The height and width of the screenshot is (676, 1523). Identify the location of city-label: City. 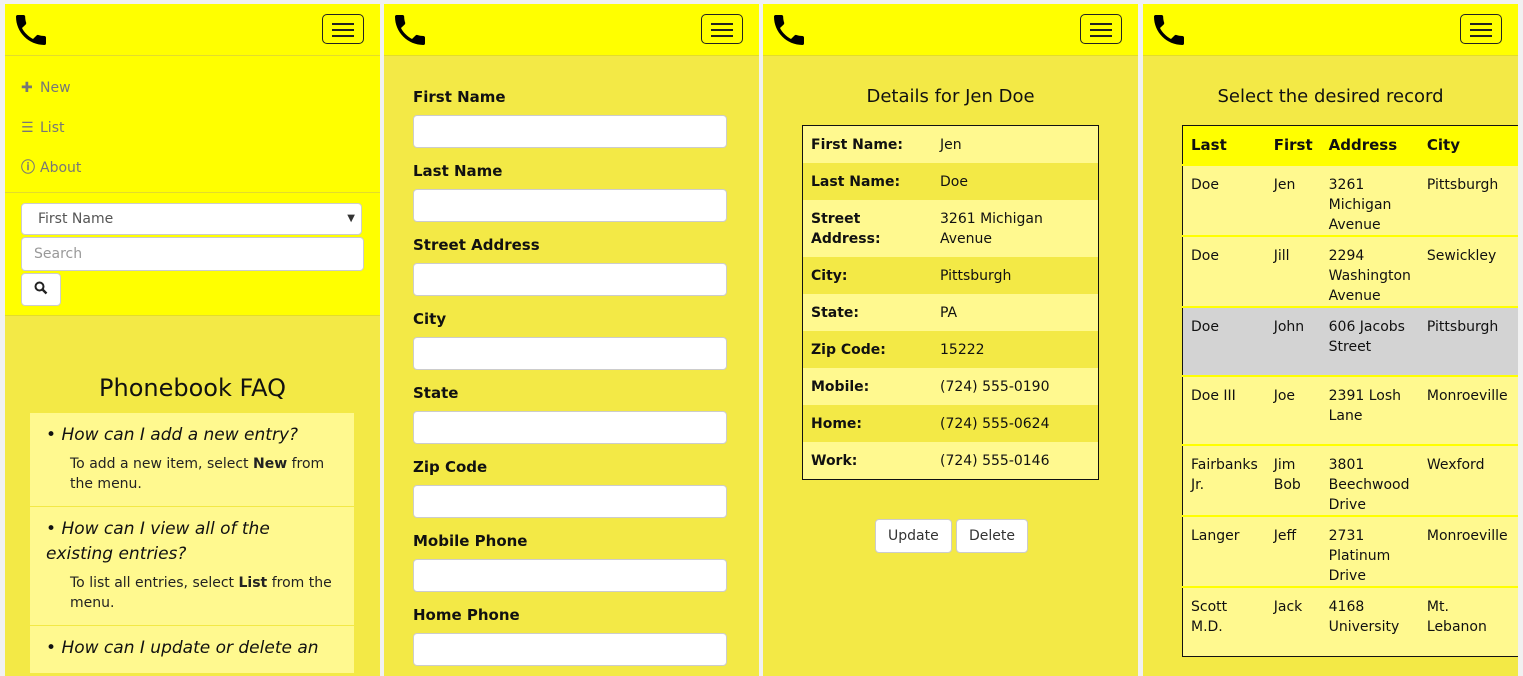
(430, 319).